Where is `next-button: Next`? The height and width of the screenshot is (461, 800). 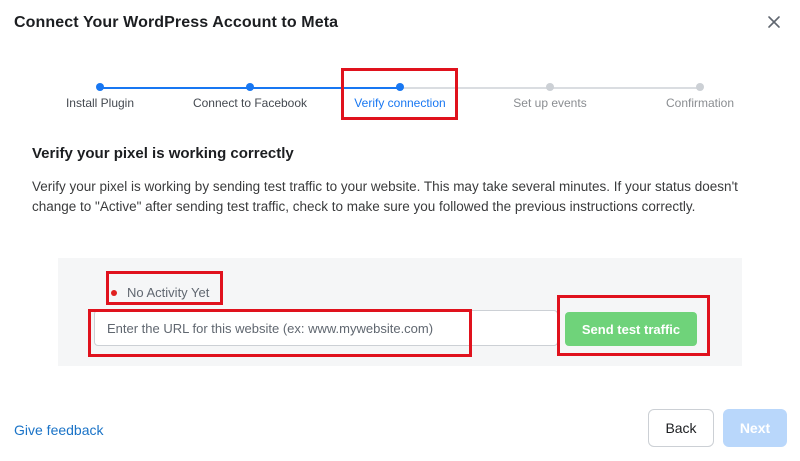
next-button: Next is located at coordinates (755, 428).